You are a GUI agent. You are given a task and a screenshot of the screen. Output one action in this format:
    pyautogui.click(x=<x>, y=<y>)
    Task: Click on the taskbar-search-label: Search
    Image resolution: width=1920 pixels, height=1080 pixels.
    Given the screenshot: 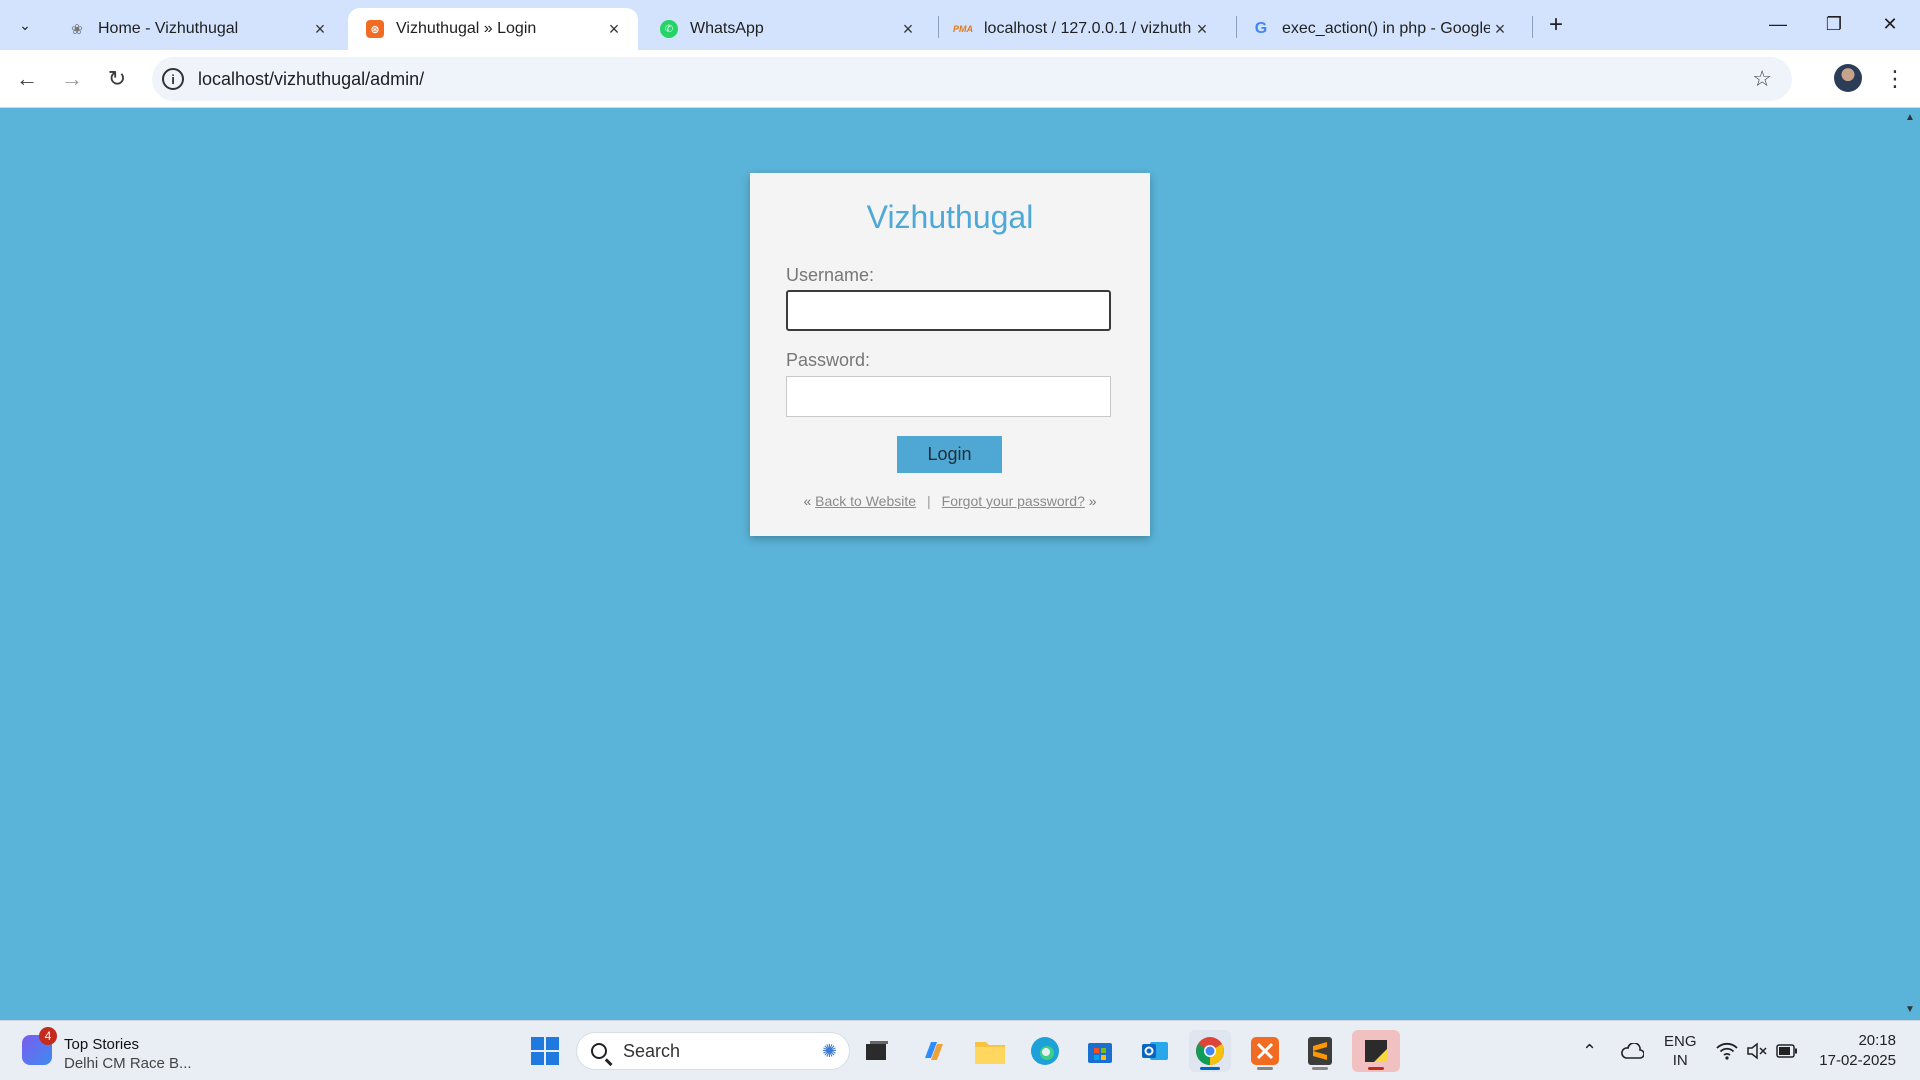 What is the action you would take?
    pyautogui.click(x=652, y=1050)
    